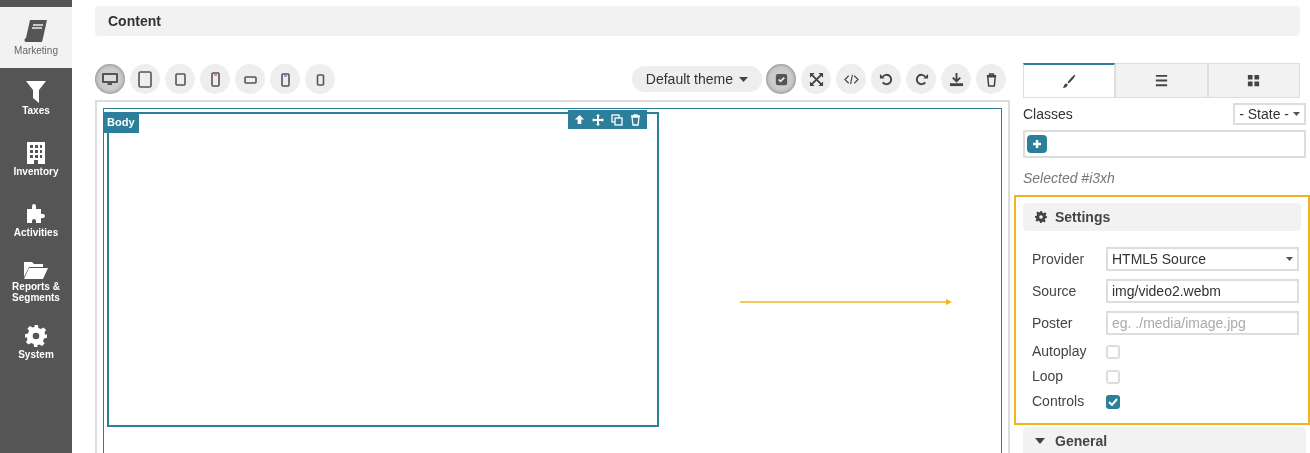 The image size is (1310, 453). What do you see at coordinates (1164, 440) in the screenshot?
I see `general-header: General` at bounding box center [1164, 440].